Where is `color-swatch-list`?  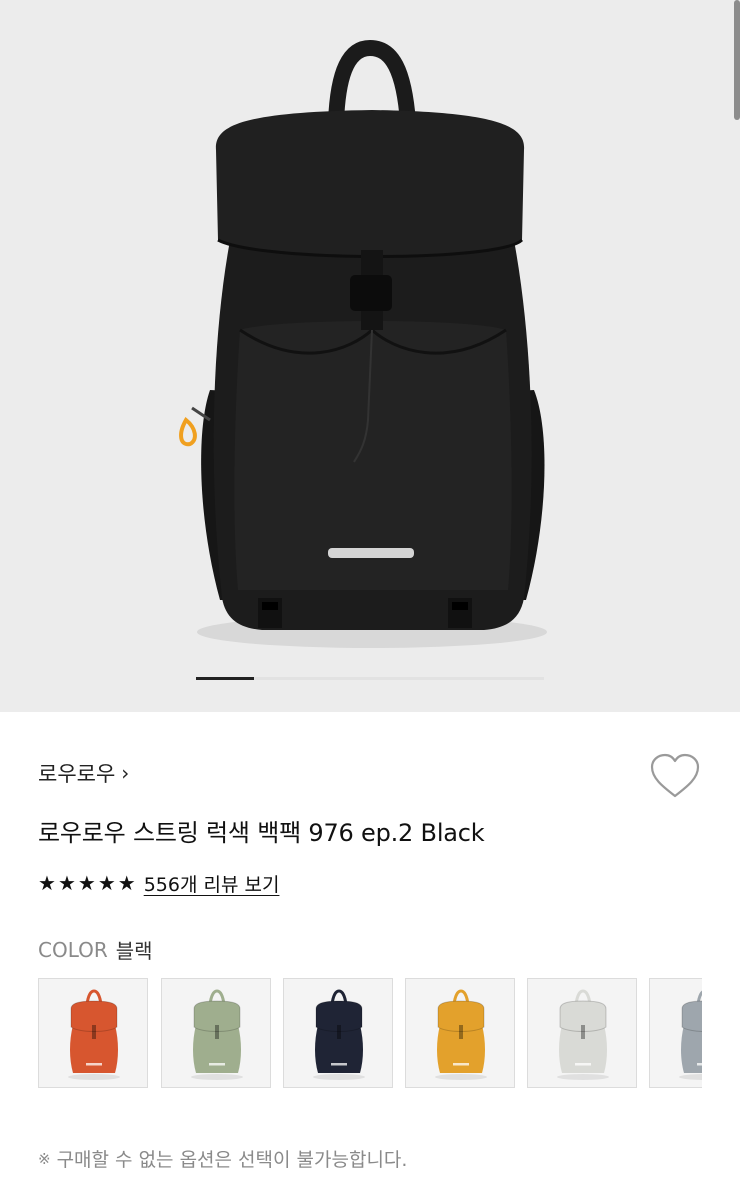 color-swatch-list is located at coordinates (370, 1034).